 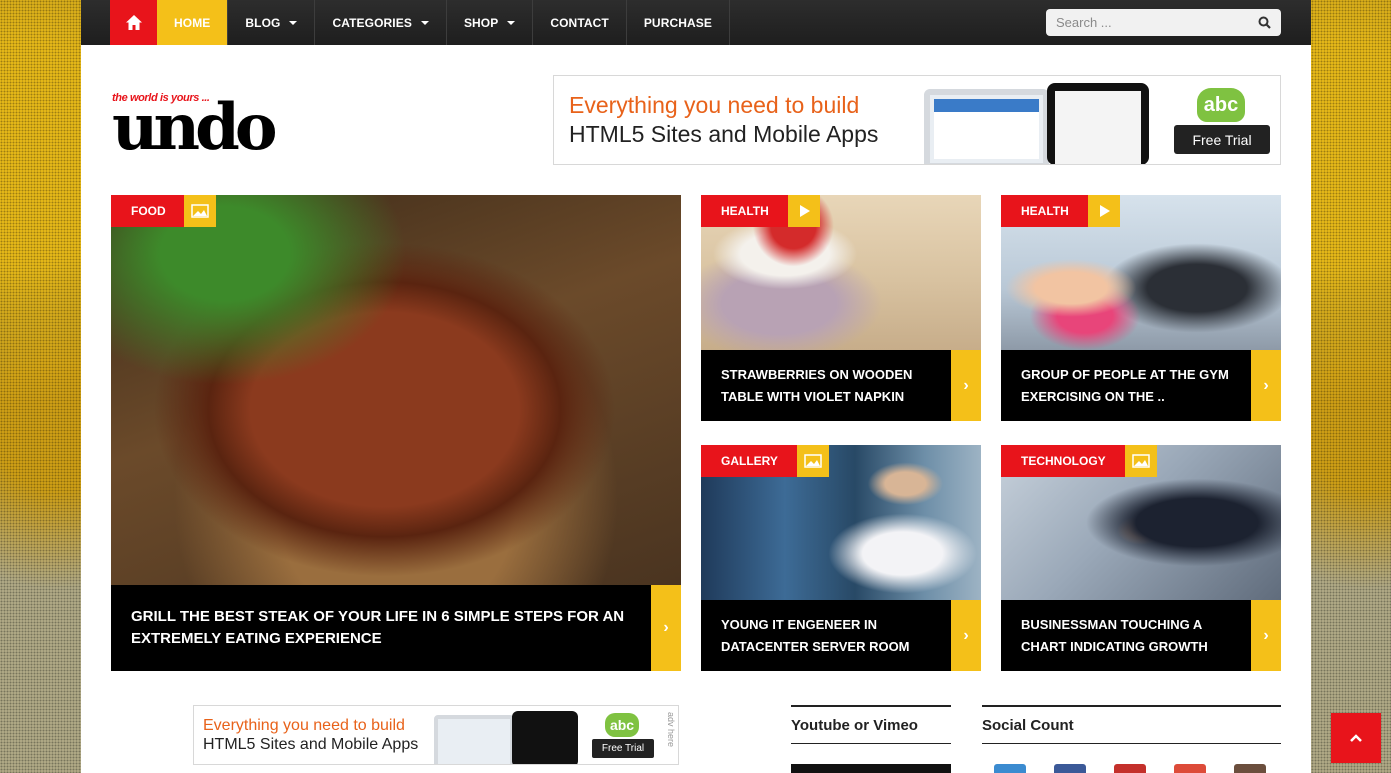 I want to click on nav-item-contact: Contact, so click(x=580, y=22).